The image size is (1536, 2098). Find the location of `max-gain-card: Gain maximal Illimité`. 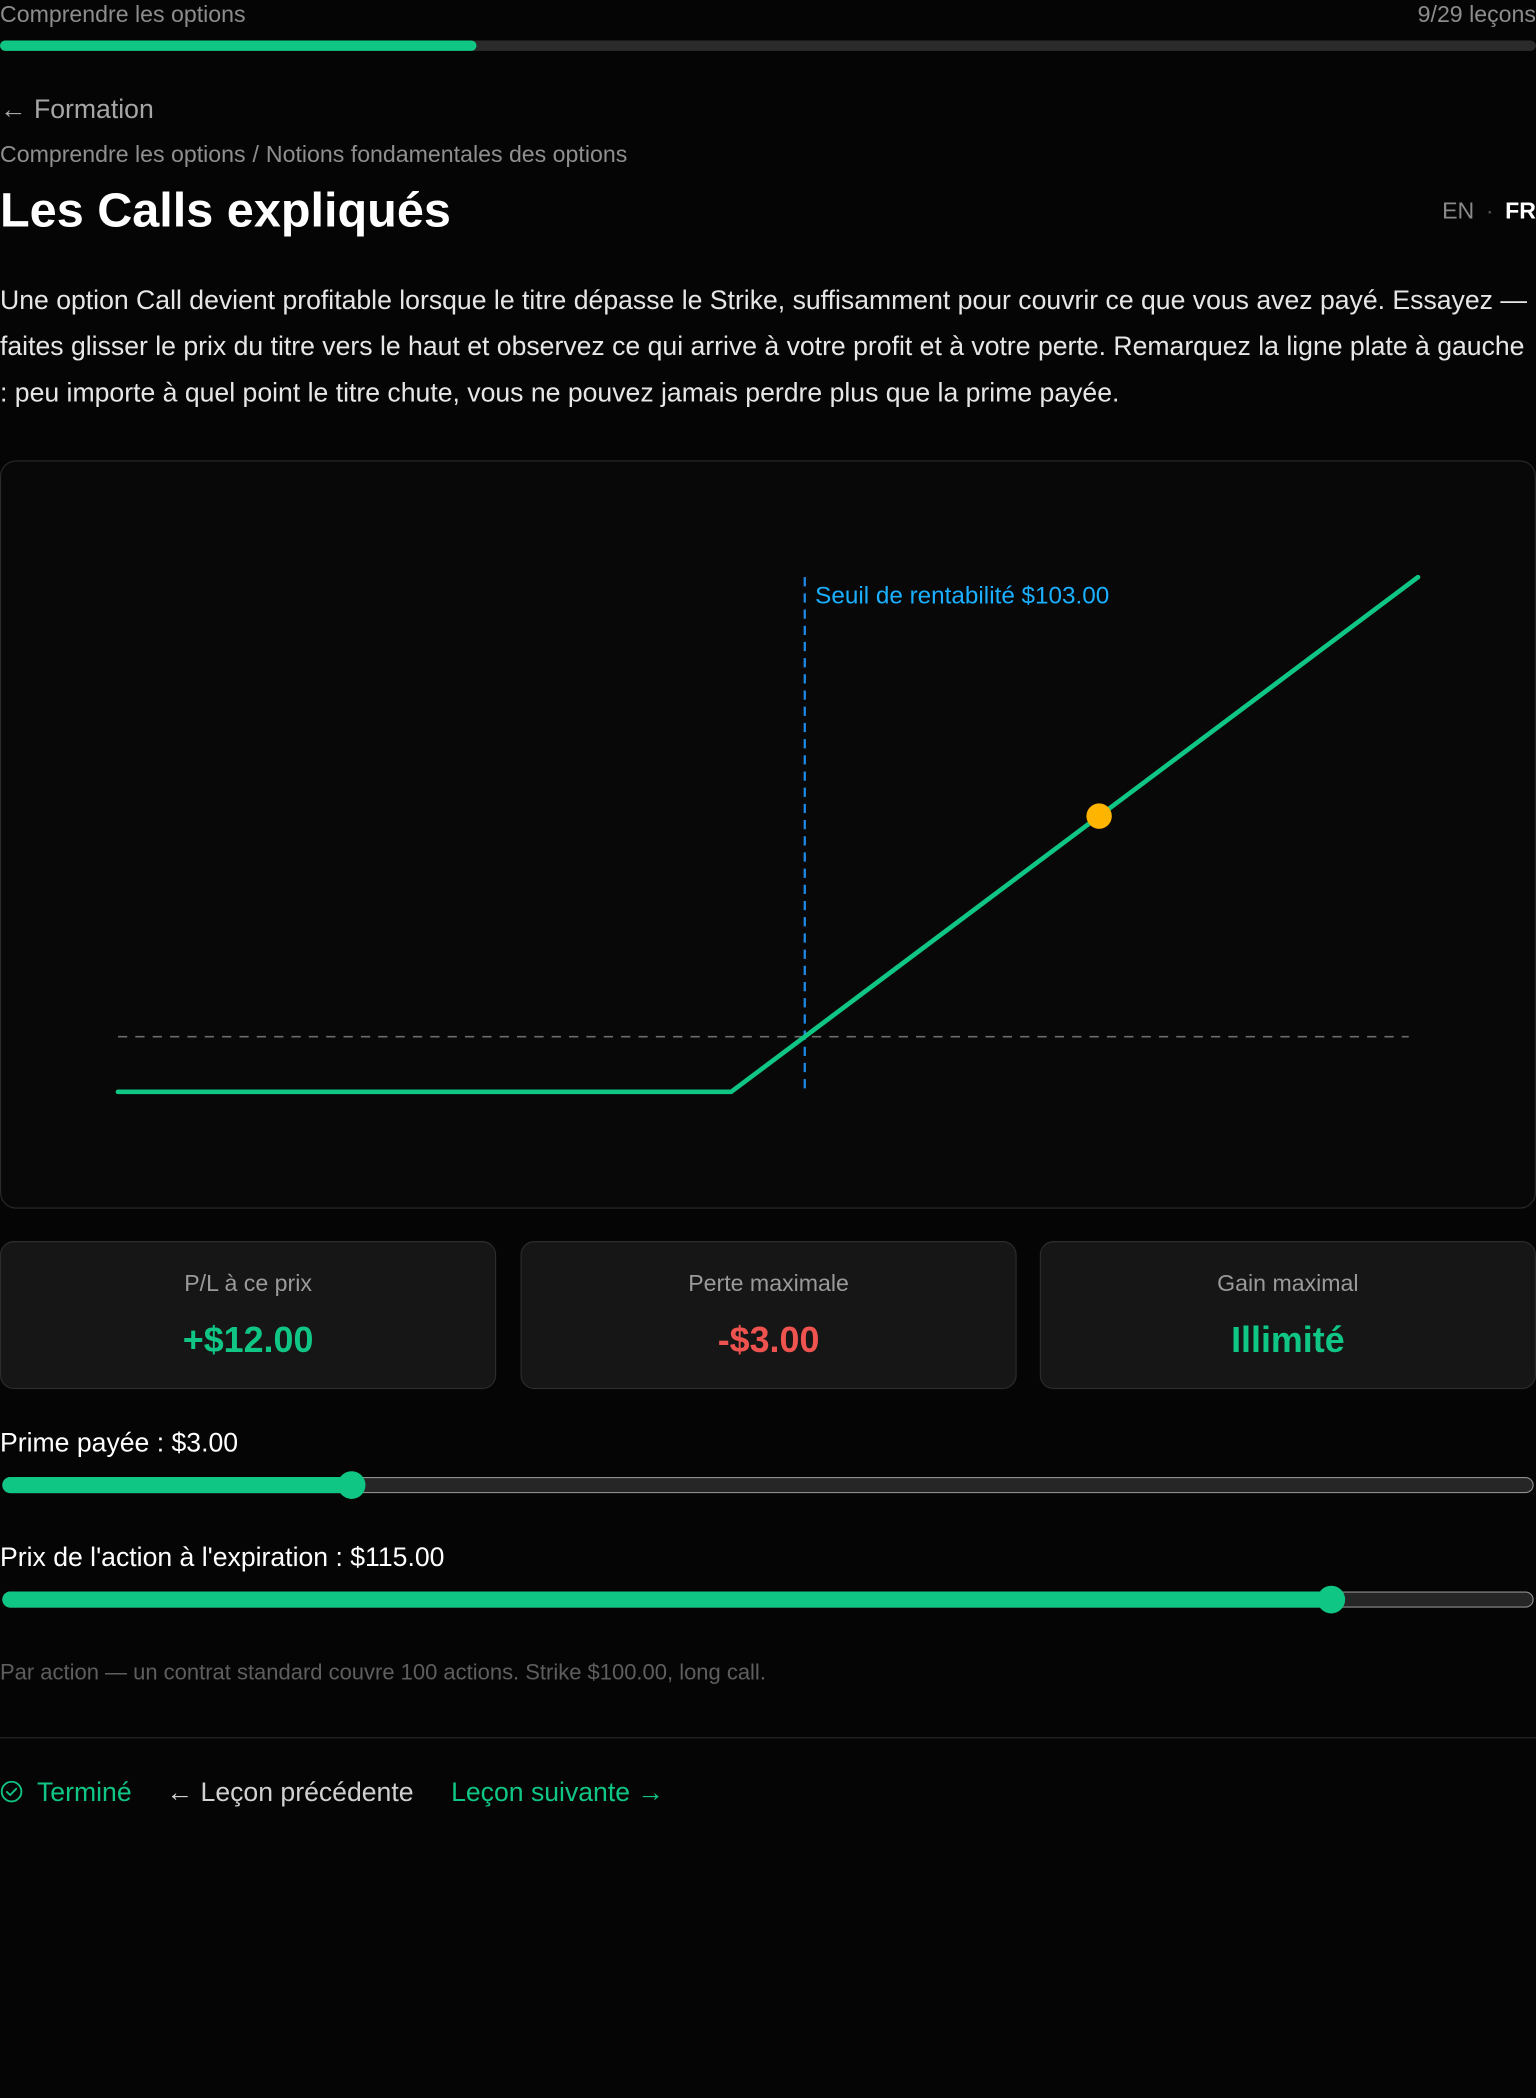

max-gain-card: Gain maximal Illimité is located at coordinates (1287, 1315).